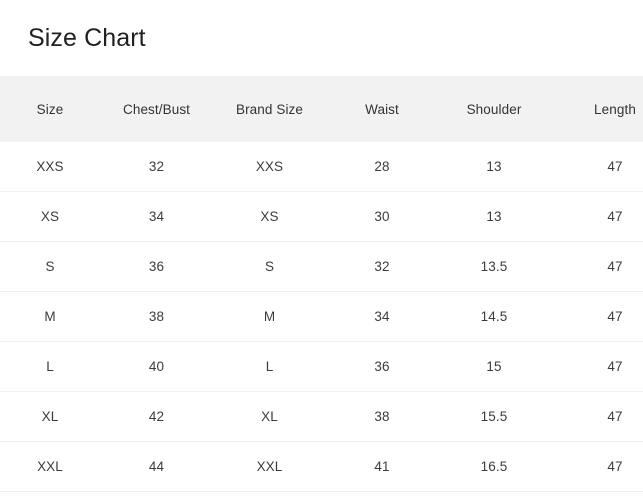 This screenshot has height=504, width=643. Describe the element at coordinates (50, 166) in the screenshot. I see `cell-size: XXS` at that location.